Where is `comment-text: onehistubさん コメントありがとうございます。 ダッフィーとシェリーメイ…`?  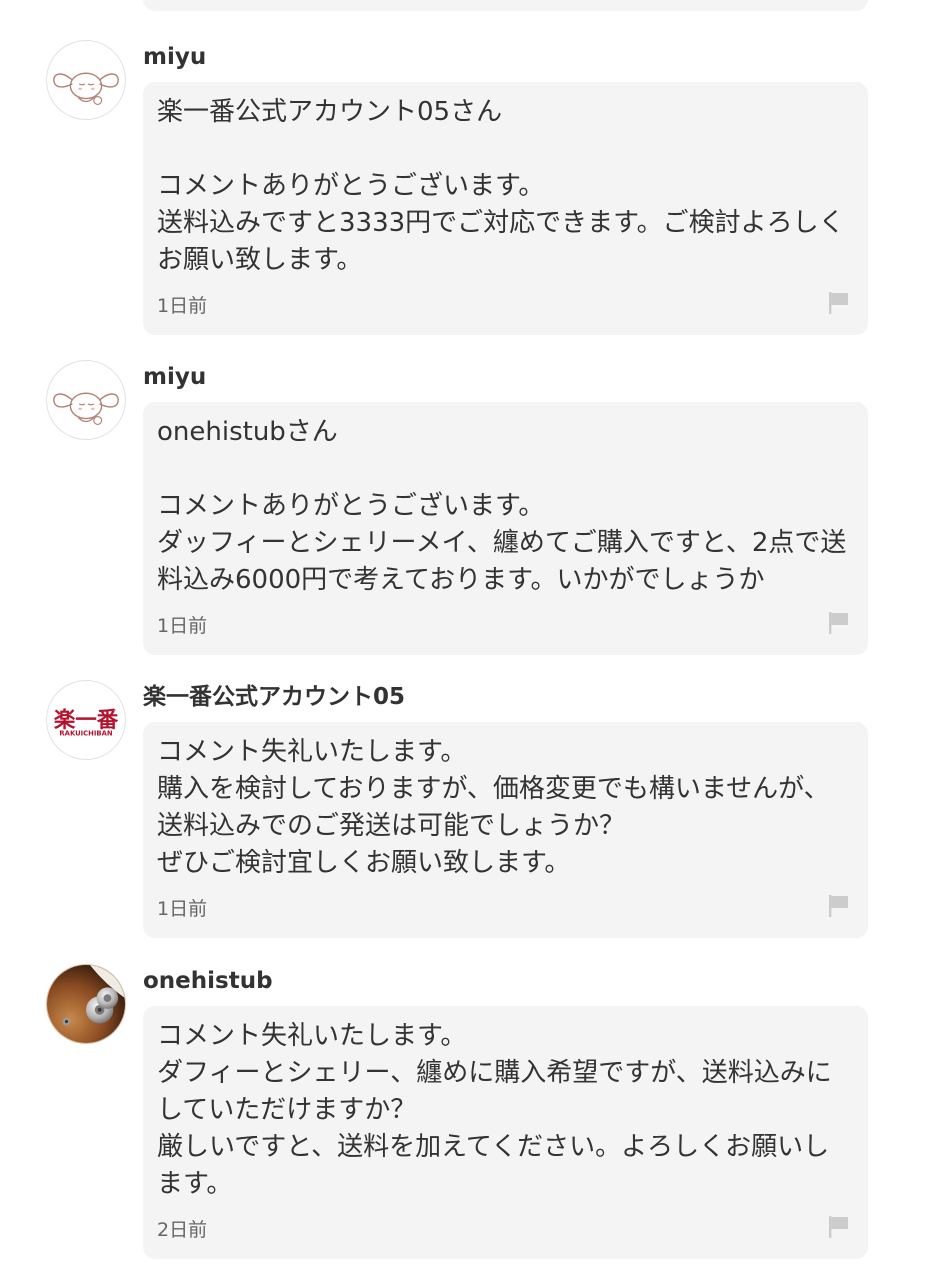
comment-text: onehistubさん コメントありがとうございます。 ダッフィーとシェリーメイ… is located at coordinates (502, 506).